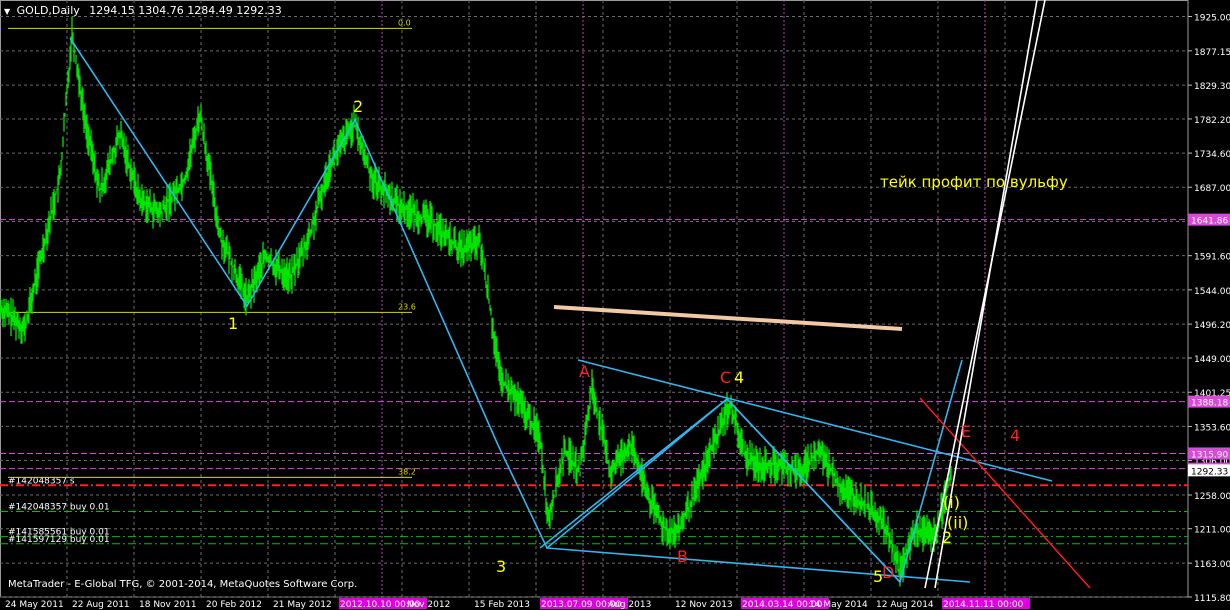 The width and height of the screenshot is (1230, 610). What do you see at coordinates (59, 507) in the screenshot?
I see `order-label: #142048357 buy 0.01` at bounding box center [59, 507].